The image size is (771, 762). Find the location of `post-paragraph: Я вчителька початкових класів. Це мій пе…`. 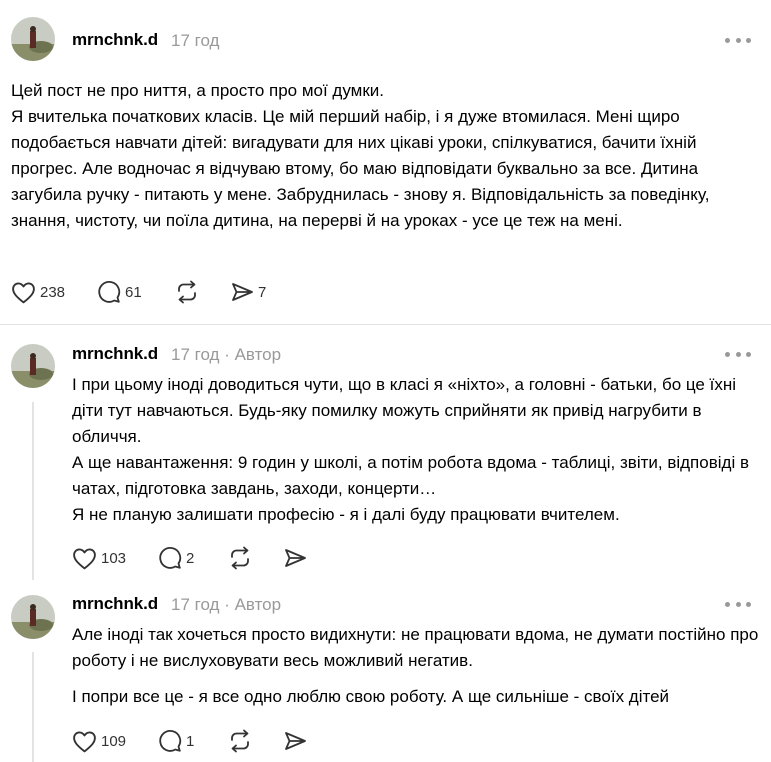

post-paragraph: Я вчителька початкових класів. Це мій пе… is located at coordinates (360, 168).